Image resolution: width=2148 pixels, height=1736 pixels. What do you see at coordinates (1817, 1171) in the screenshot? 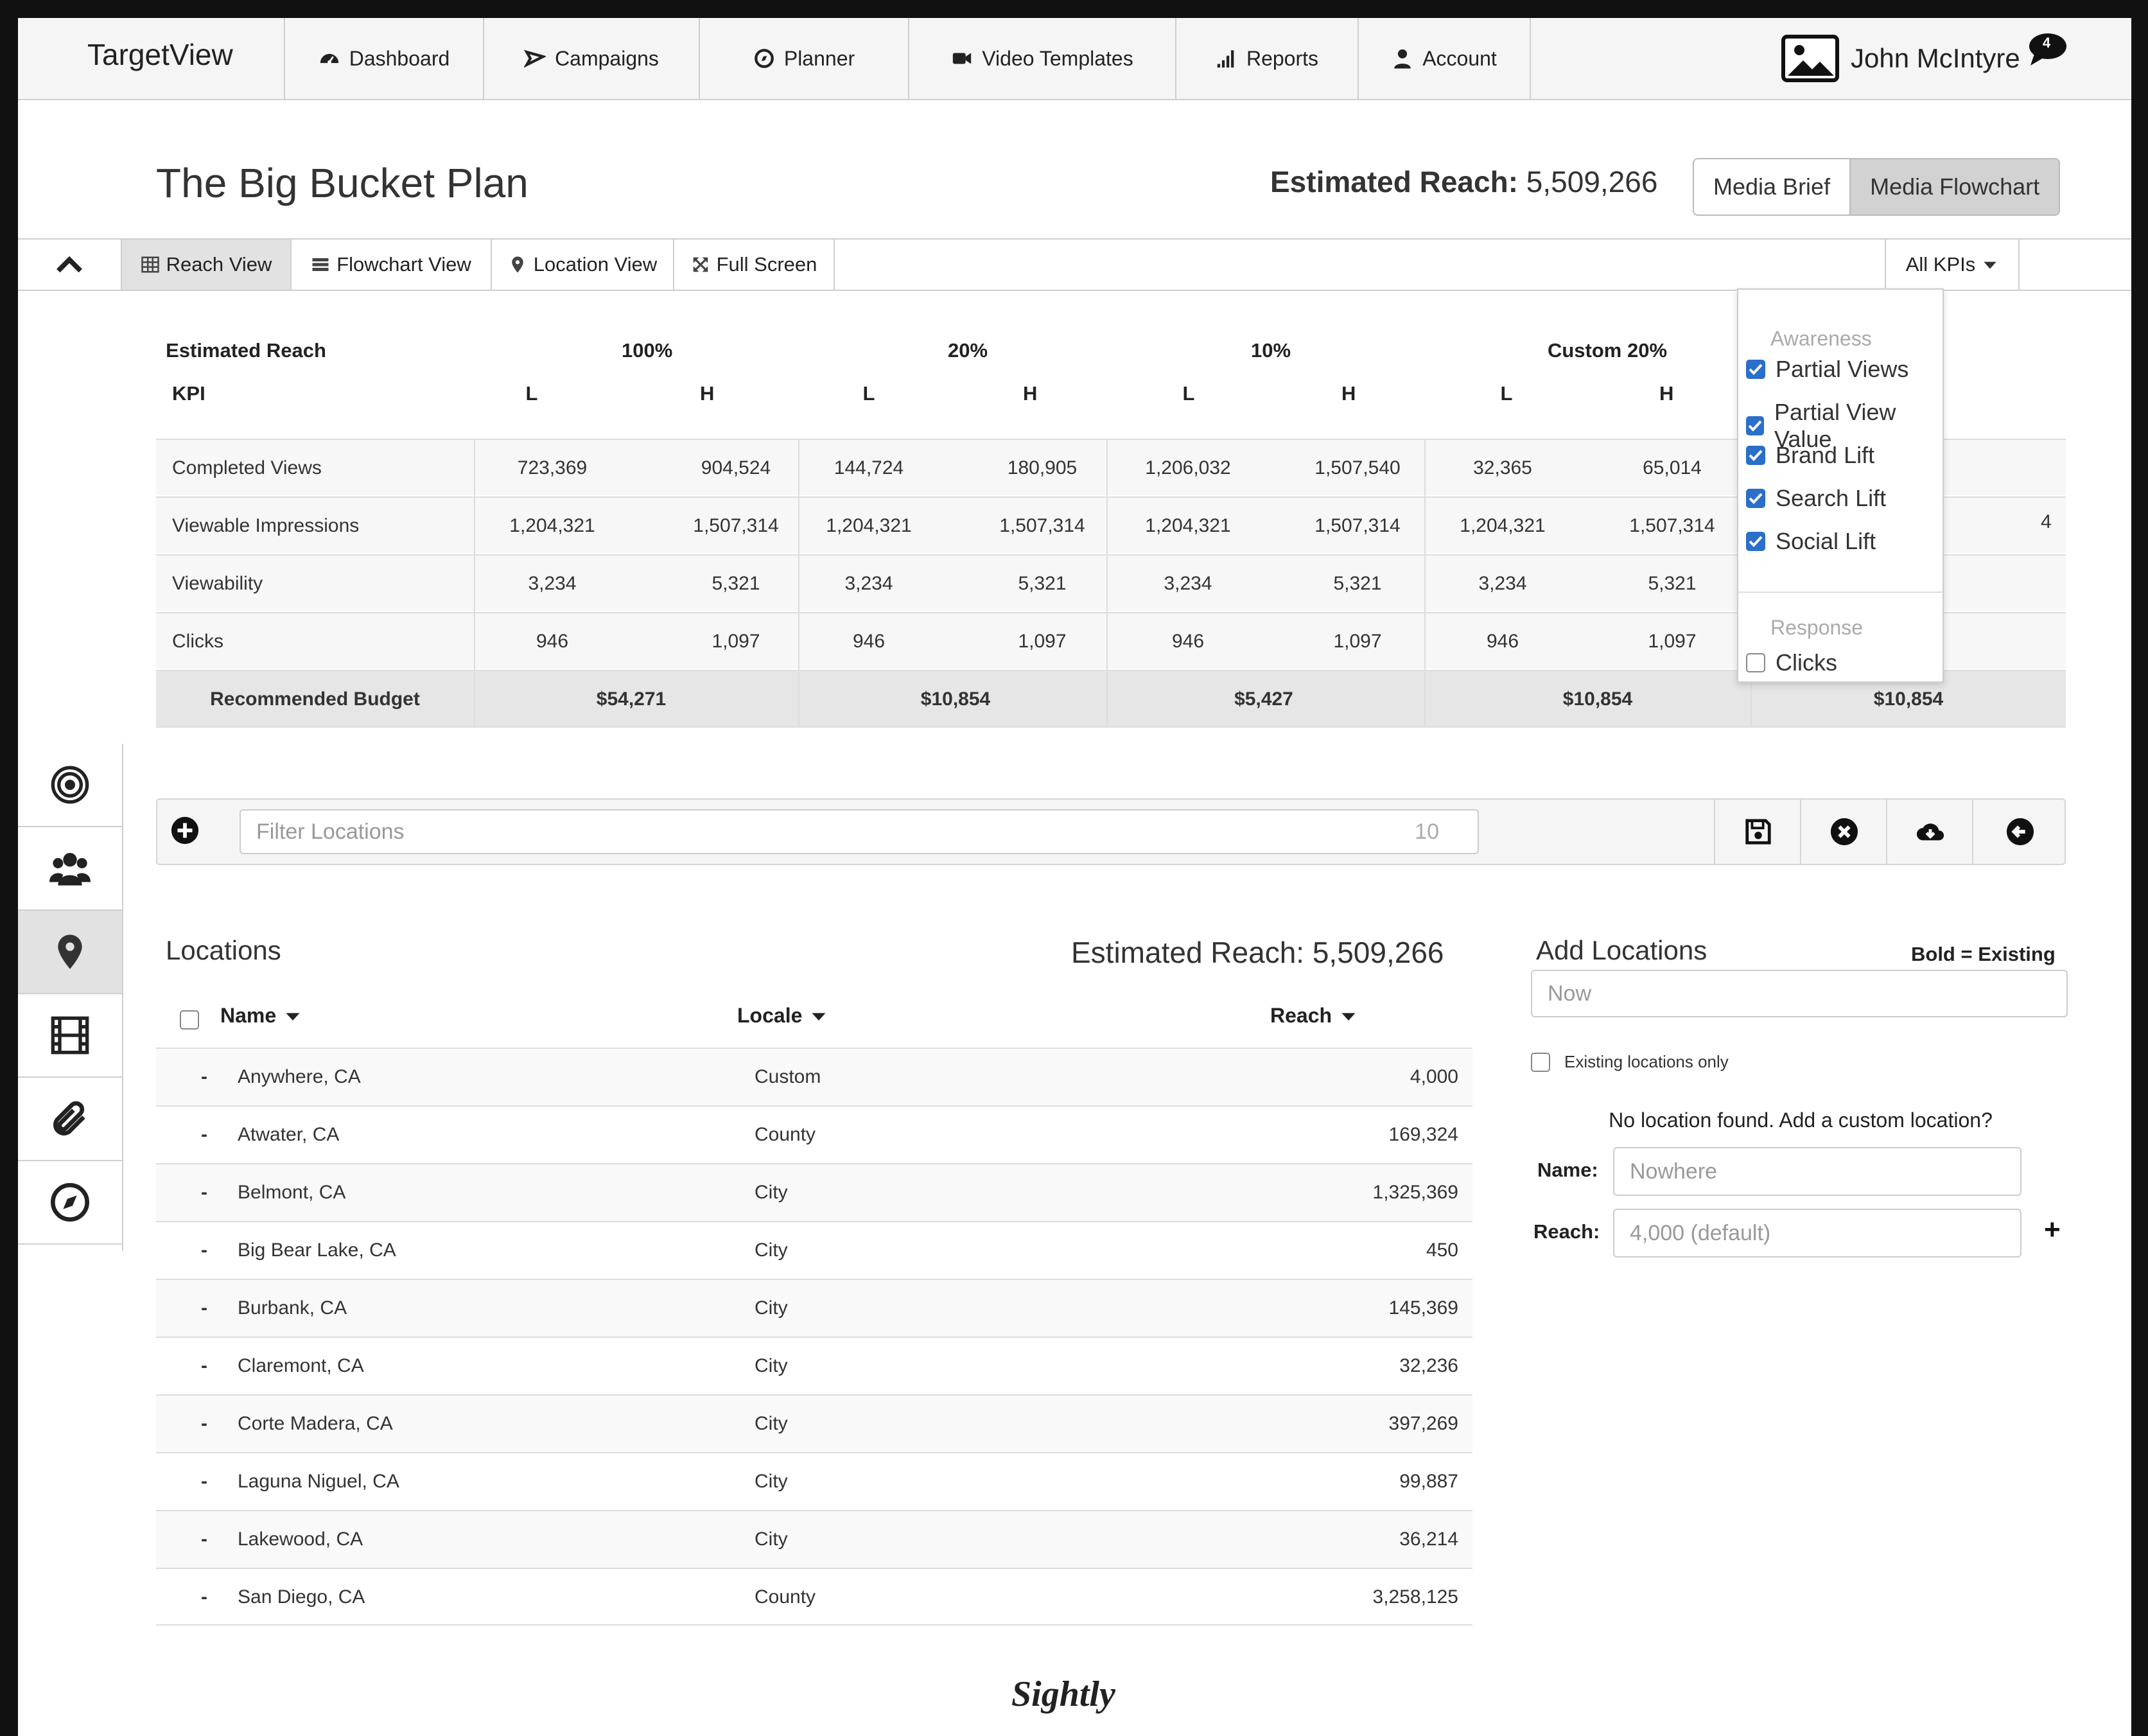
I see `custom-name-input: Nowhere` at bounding box center [1817, 1171].